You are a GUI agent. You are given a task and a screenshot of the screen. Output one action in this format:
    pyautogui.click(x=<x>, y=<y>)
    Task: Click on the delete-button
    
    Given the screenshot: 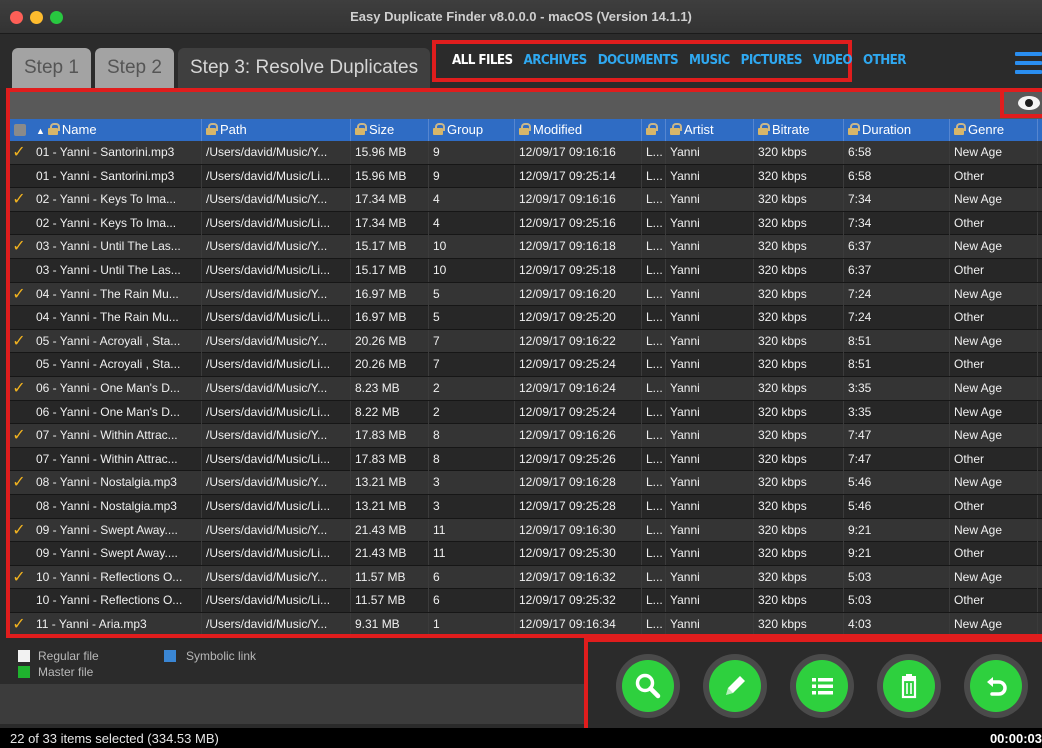 What is the action you would take?
    pyautogui.click(x=909, y=686)
    